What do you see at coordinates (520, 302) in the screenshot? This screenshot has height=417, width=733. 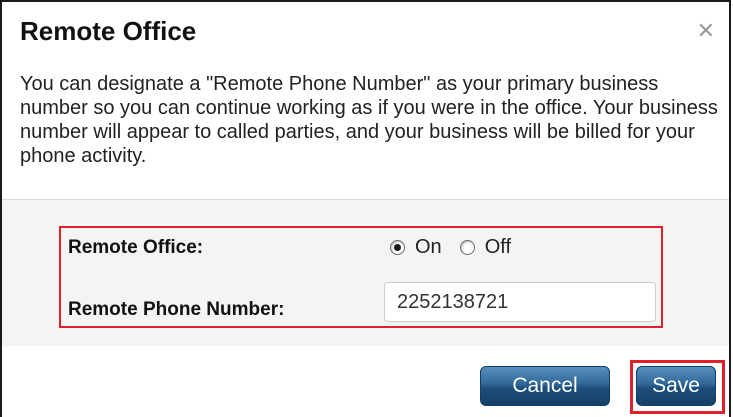 I see `remote-phone-number-input` at bounding box center [520, 302].